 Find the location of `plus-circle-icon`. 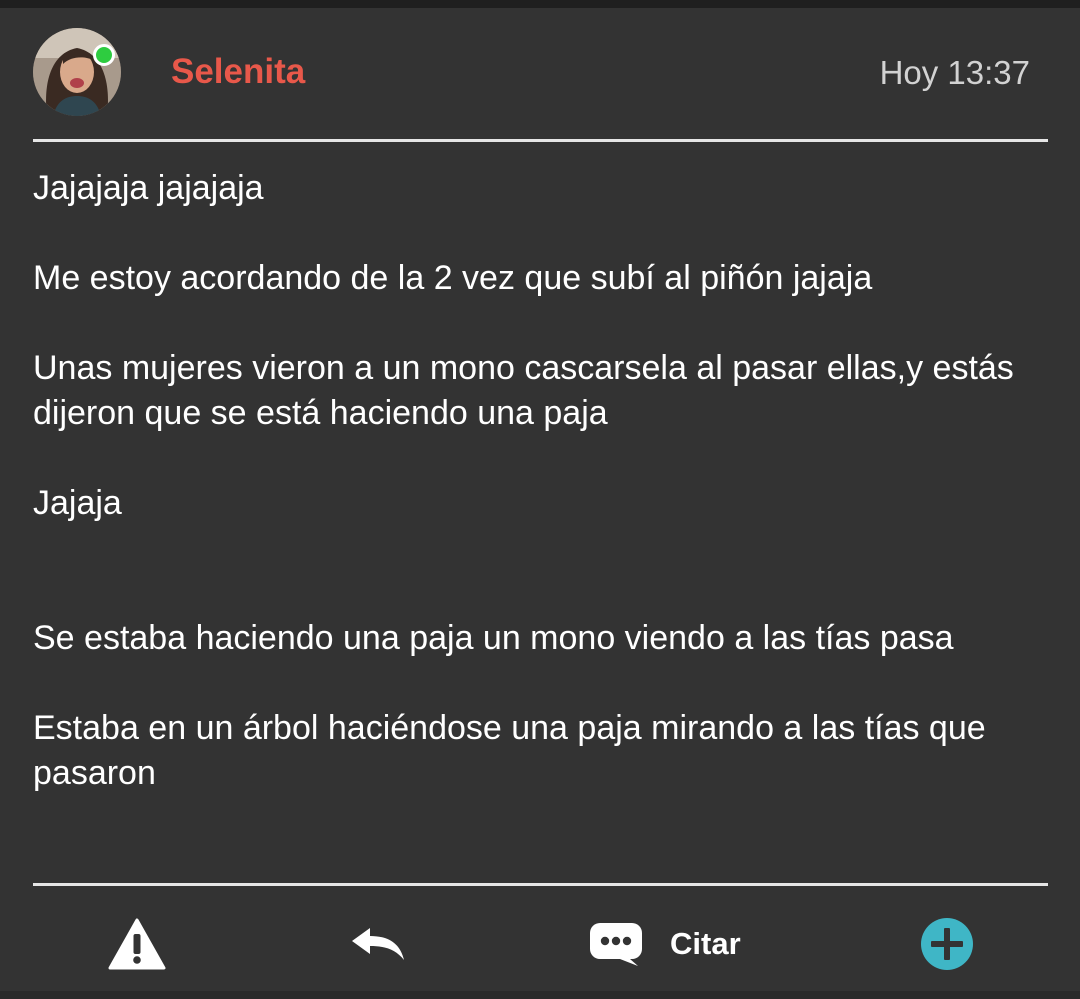

plus-circle-icon is located at coordinates (947, 943).